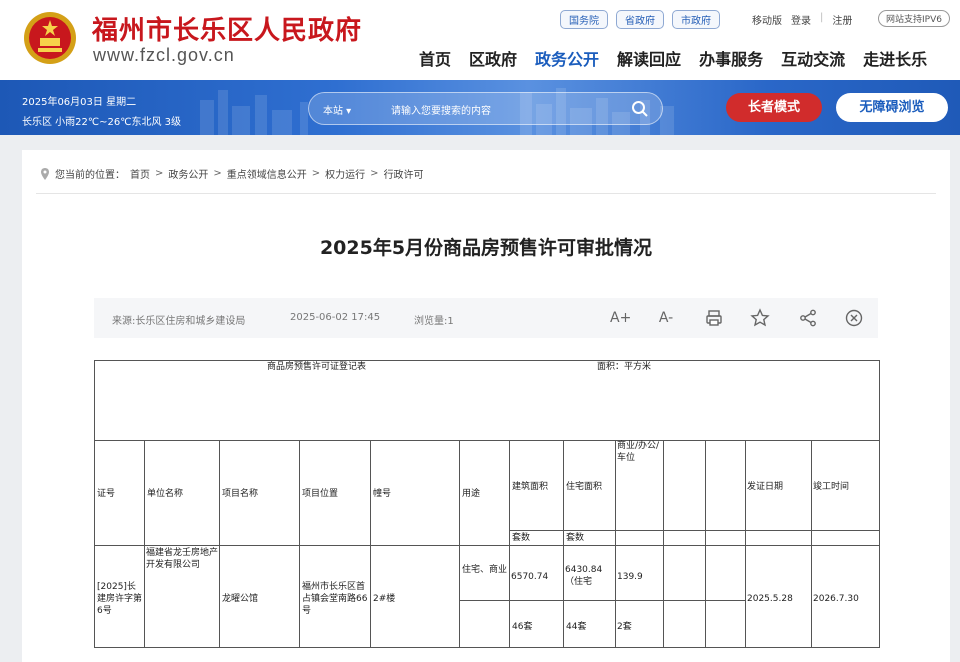  Describe the element at coordinates (267, 173) in the screenshot. I see `breadcrumb-key-areas: 重点领域信息公开` at that location.